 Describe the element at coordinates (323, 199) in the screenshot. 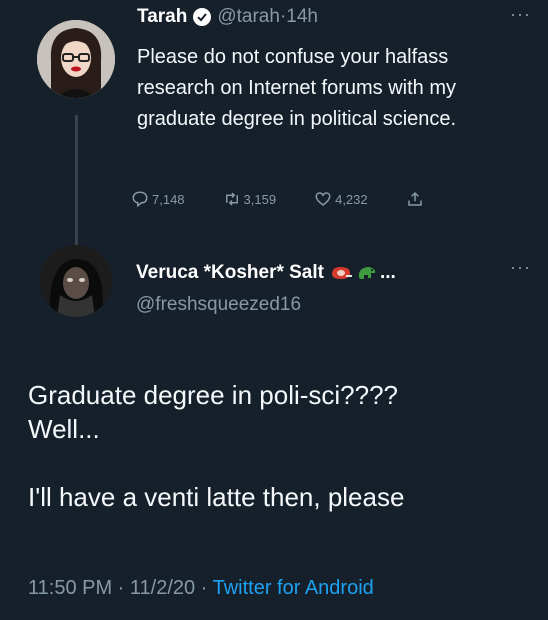

I see `like-icon` at that location.